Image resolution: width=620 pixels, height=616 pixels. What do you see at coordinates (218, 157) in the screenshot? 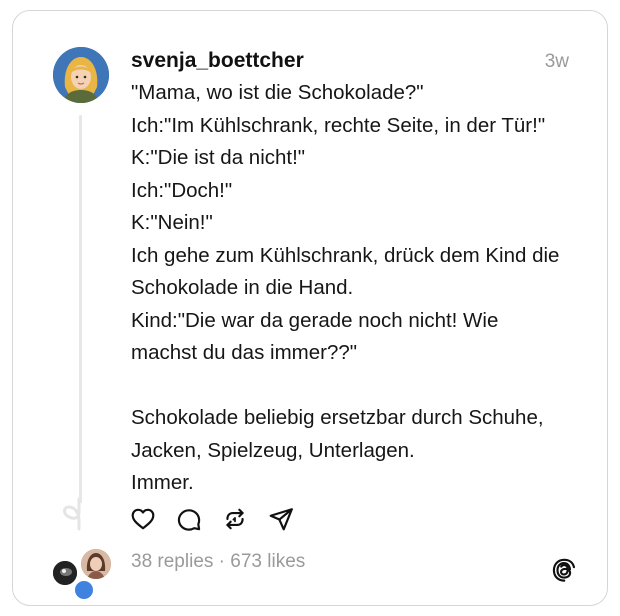
I see `post-text-line: K:"Die ist da nicht!"` at bounding box center [218, 157].